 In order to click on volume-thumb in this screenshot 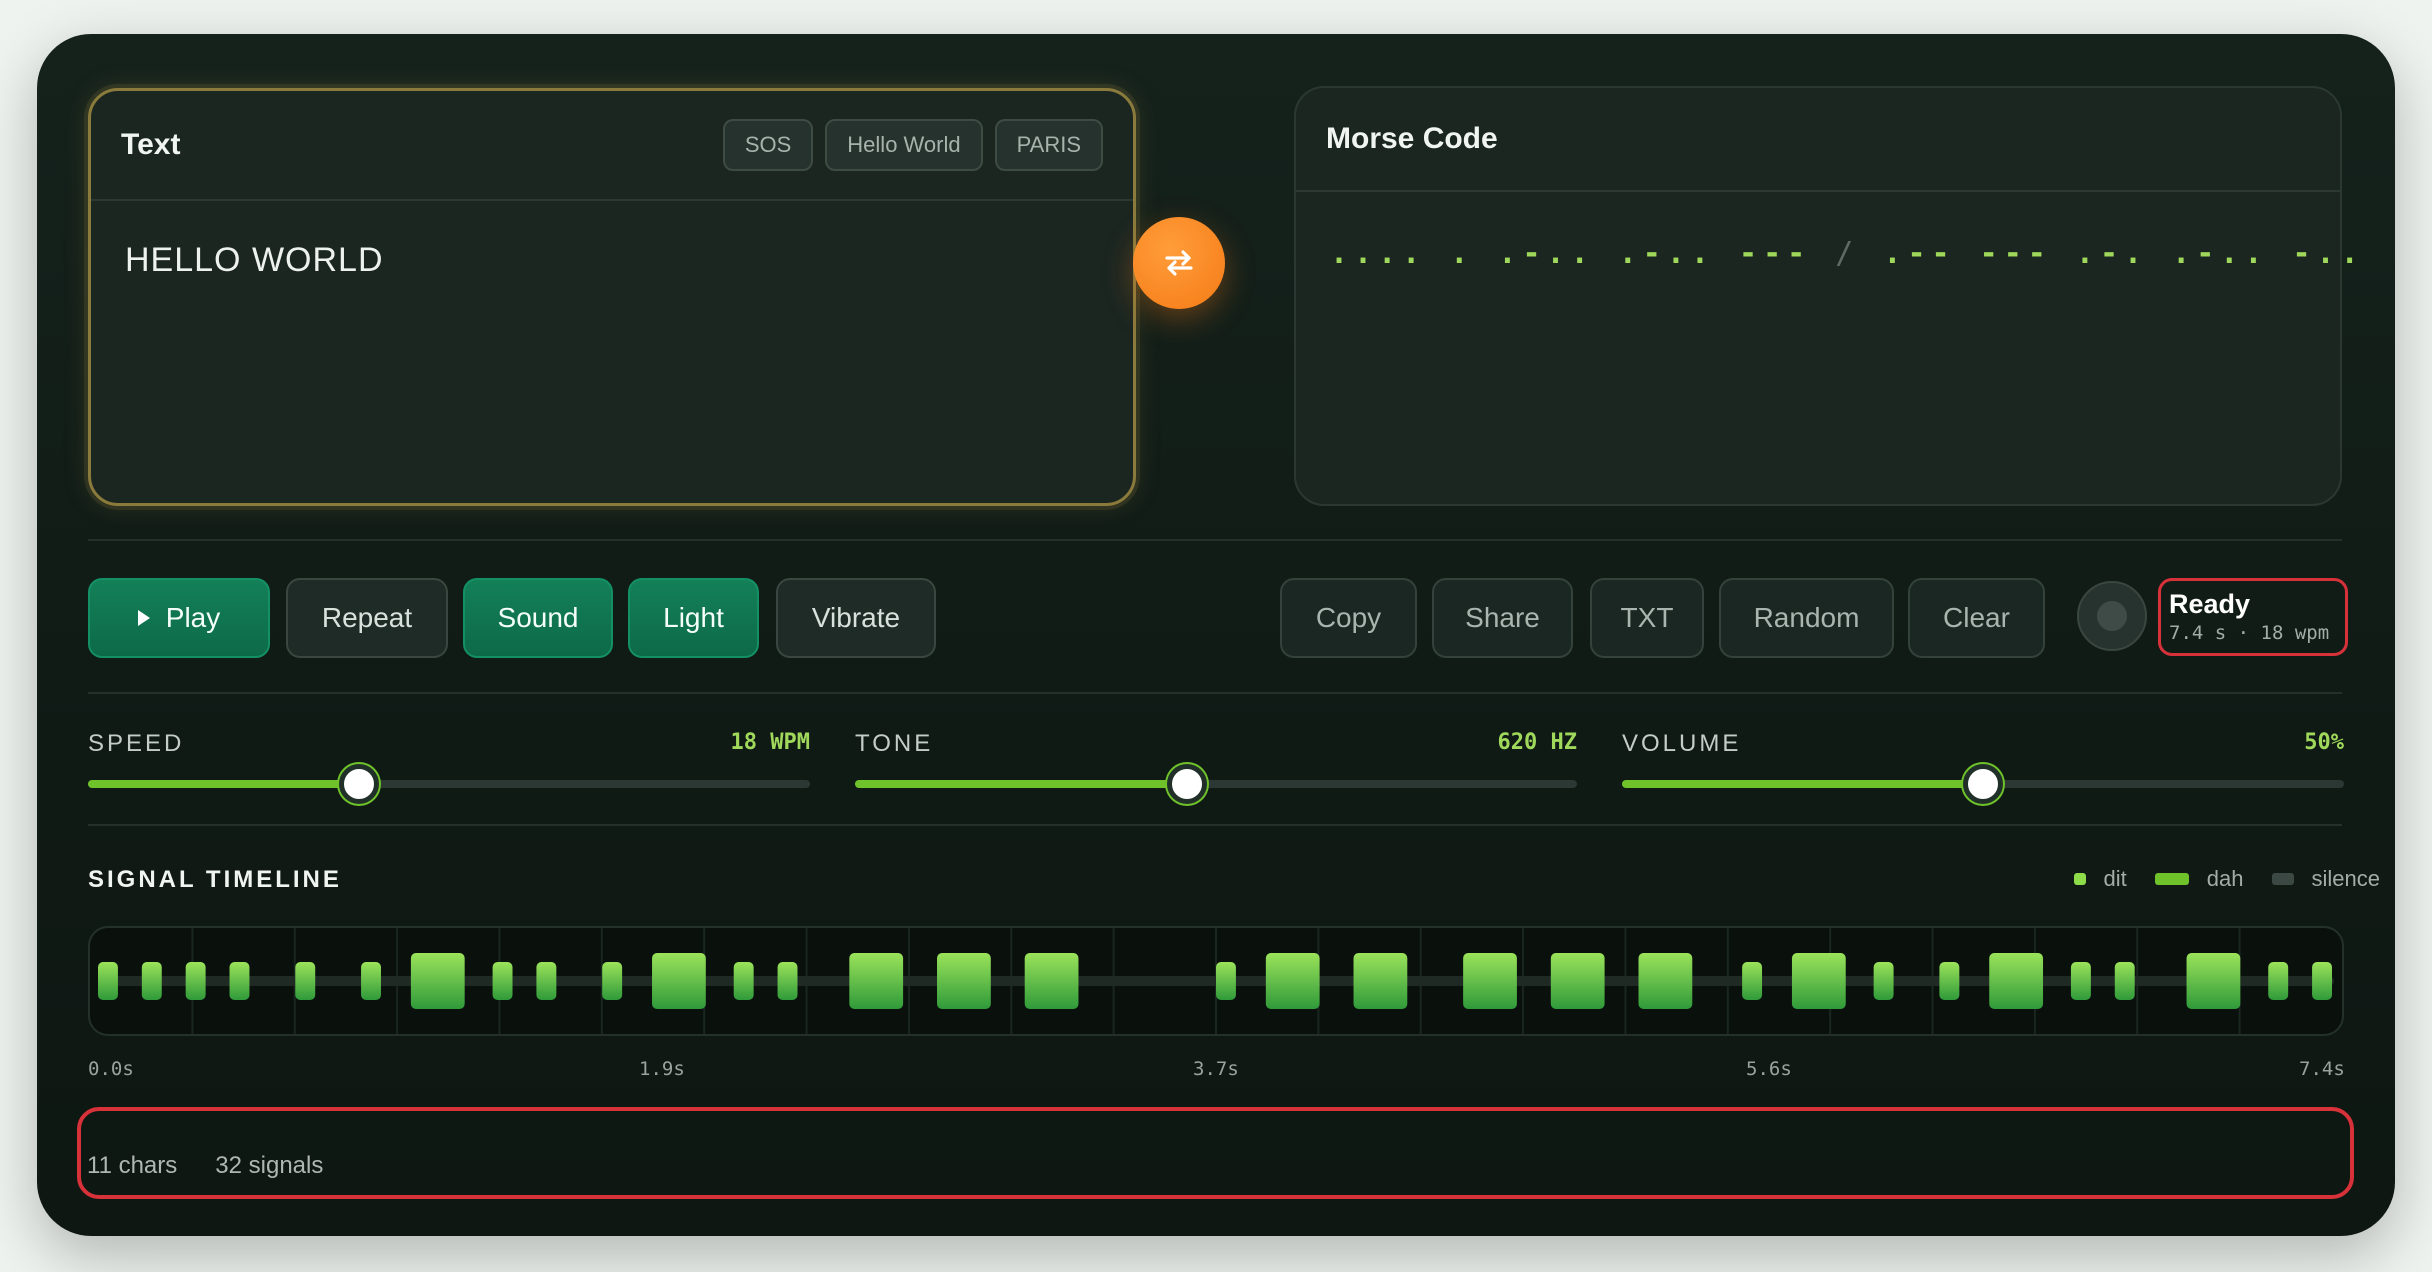, I will do `click(1983, 784)`.